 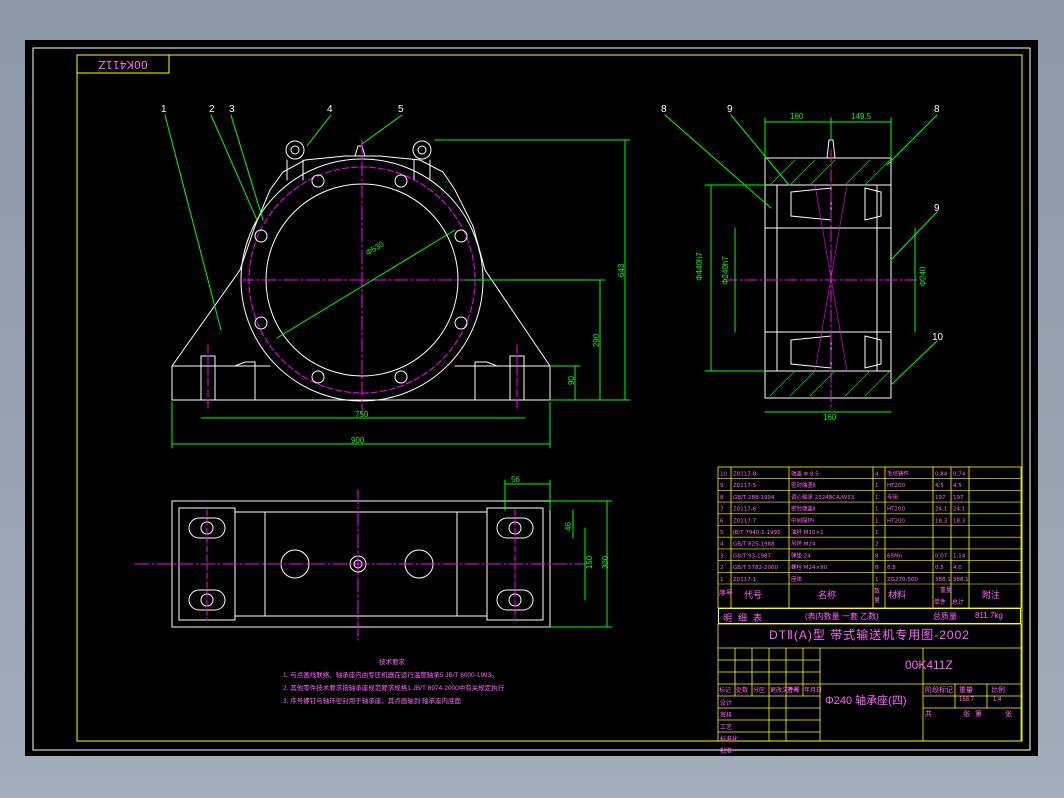 I want to click on front-body-left, so click(x=258, y=261).